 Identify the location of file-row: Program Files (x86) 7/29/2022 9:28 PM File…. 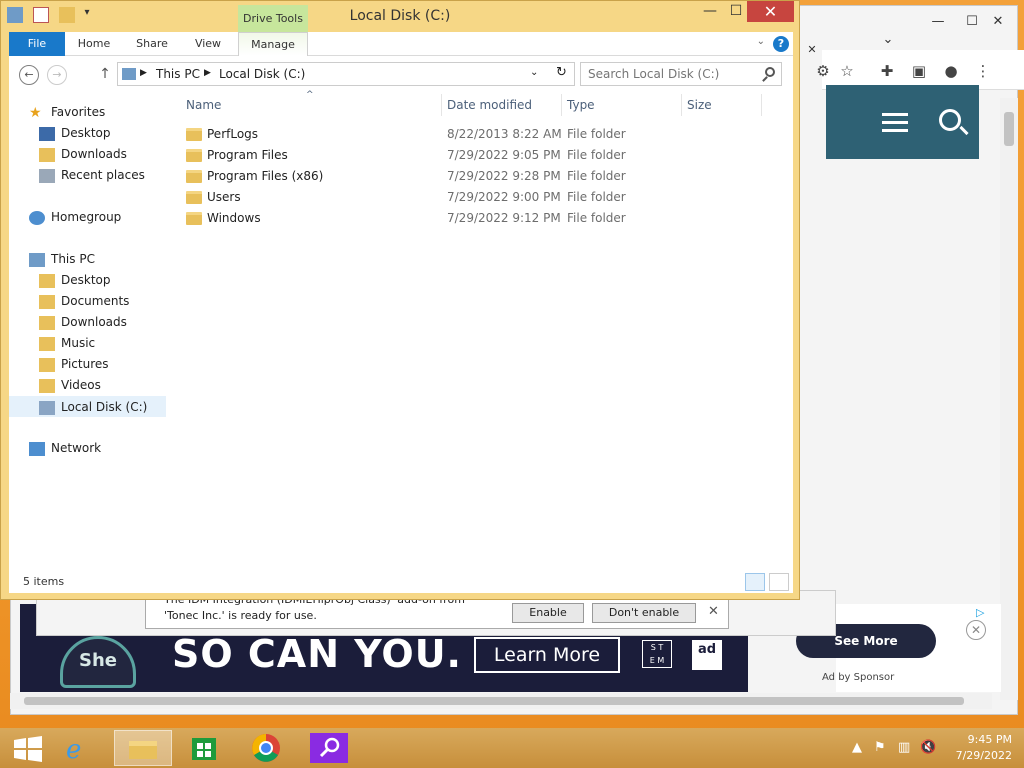
(486, 176).